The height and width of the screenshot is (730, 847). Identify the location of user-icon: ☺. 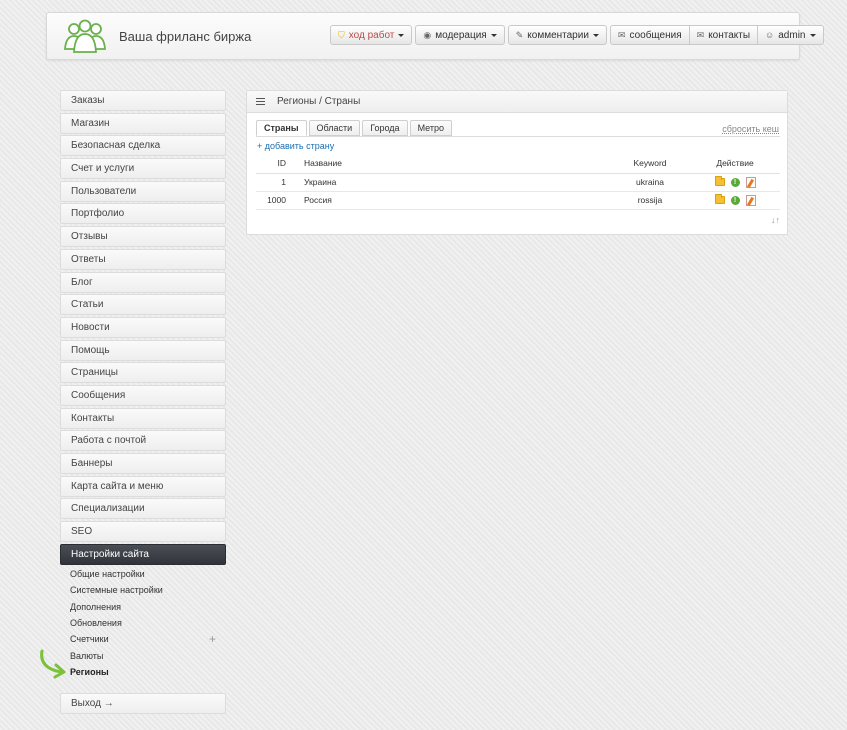
(770, 35).